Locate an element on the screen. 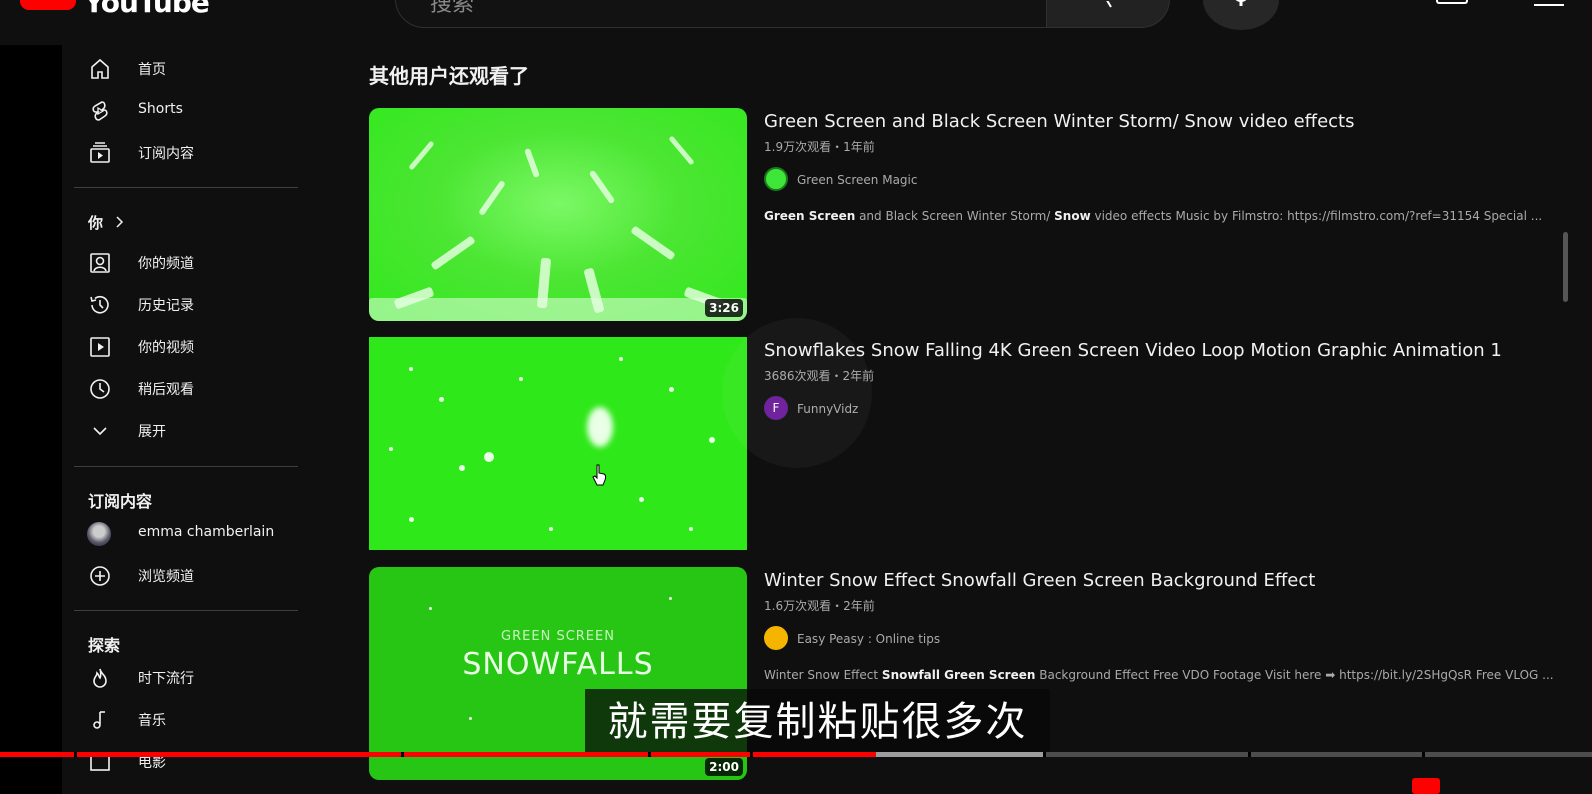 Image resolution: width=1592 pixels, height=794 pixels. music-icon is located at coordinates (99, 720).